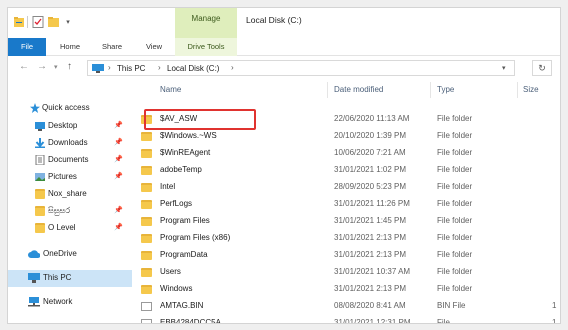  I want to click on tab-drive-tools: Drive Tools, so click(206, 47).